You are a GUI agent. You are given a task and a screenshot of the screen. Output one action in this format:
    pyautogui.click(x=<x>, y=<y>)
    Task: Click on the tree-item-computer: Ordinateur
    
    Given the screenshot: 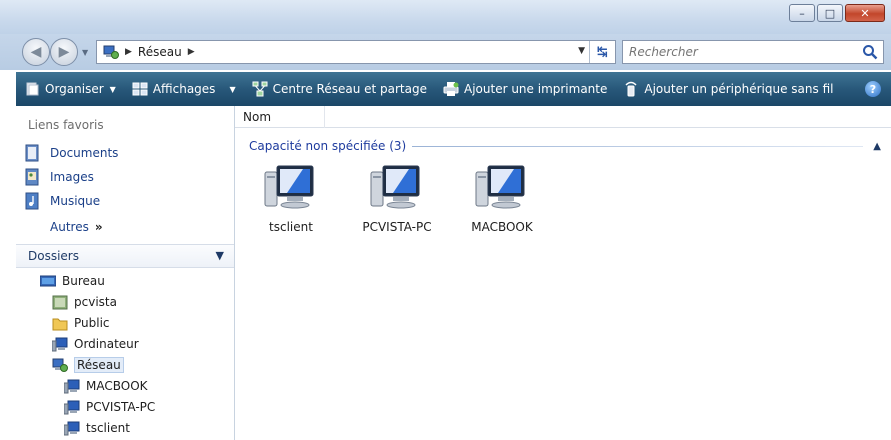 What is the action you would take?
    pyautogui.click(x=95, y=344)
    